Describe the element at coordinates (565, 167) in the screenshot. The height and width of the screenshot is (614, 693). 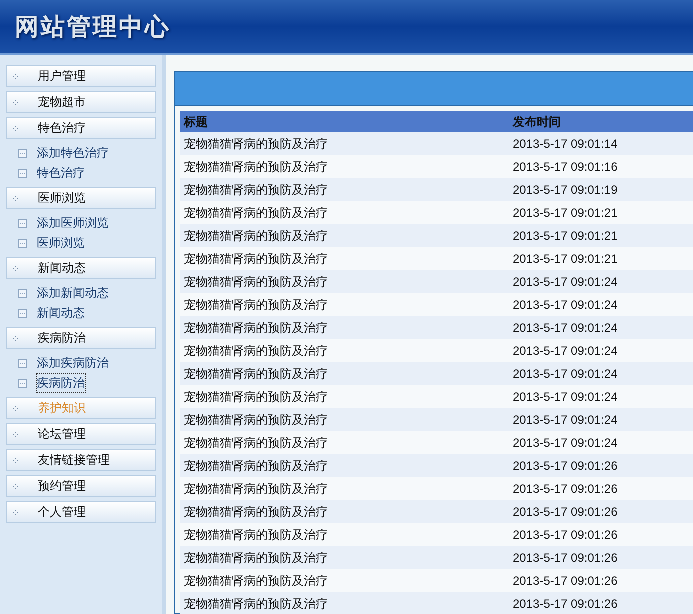
I see `date-cell-text: 2013-5-17 09:01:16` at that location.